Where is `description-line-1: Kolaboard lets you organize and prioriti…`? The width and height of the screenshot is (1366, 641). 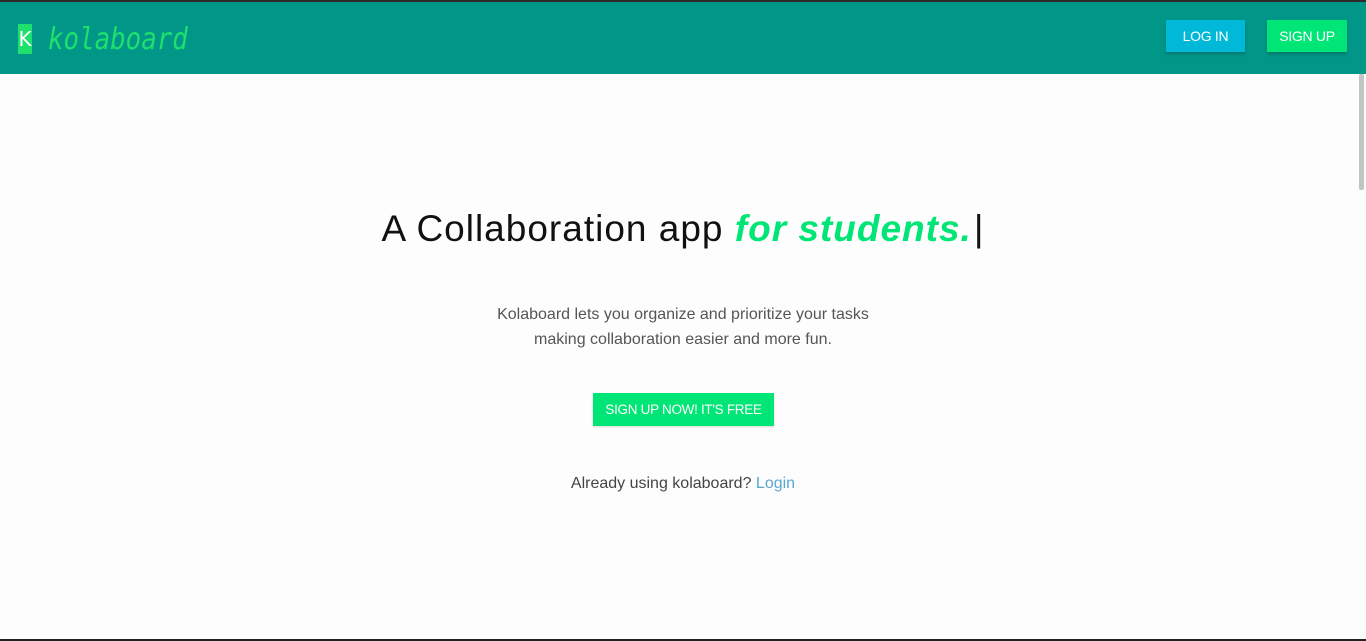
description-line-1: Kolaboard lets you organize and prioriti… is located at coordinates (683, 314).